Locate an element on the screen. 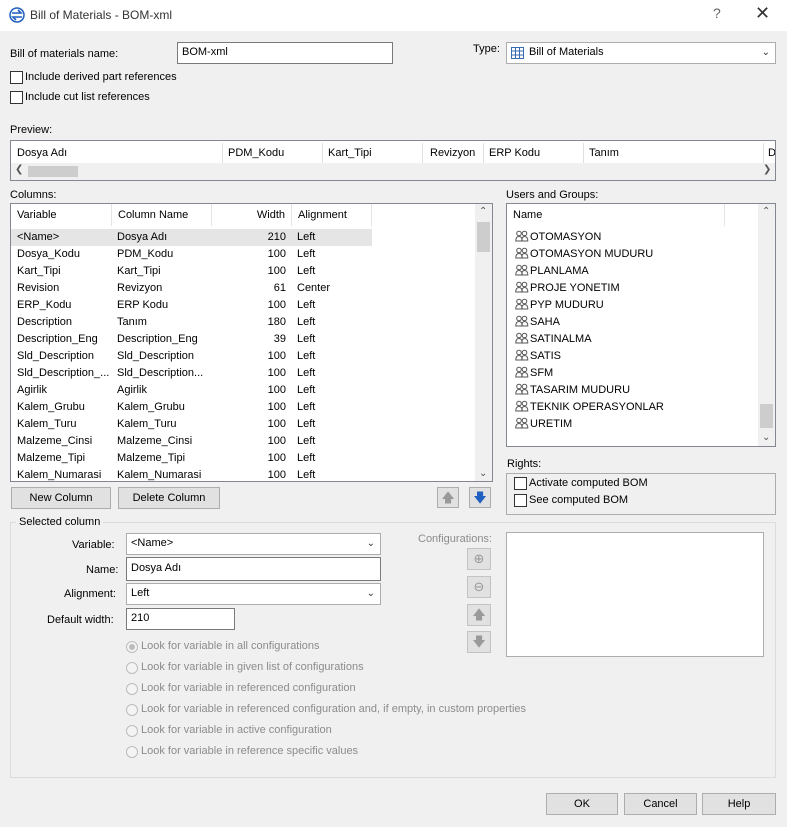 Image resolution: width=787 pixels, height=827 pixels. table-row: Agirlik Agirlik 100 Left is located at coordinates (191, 390).